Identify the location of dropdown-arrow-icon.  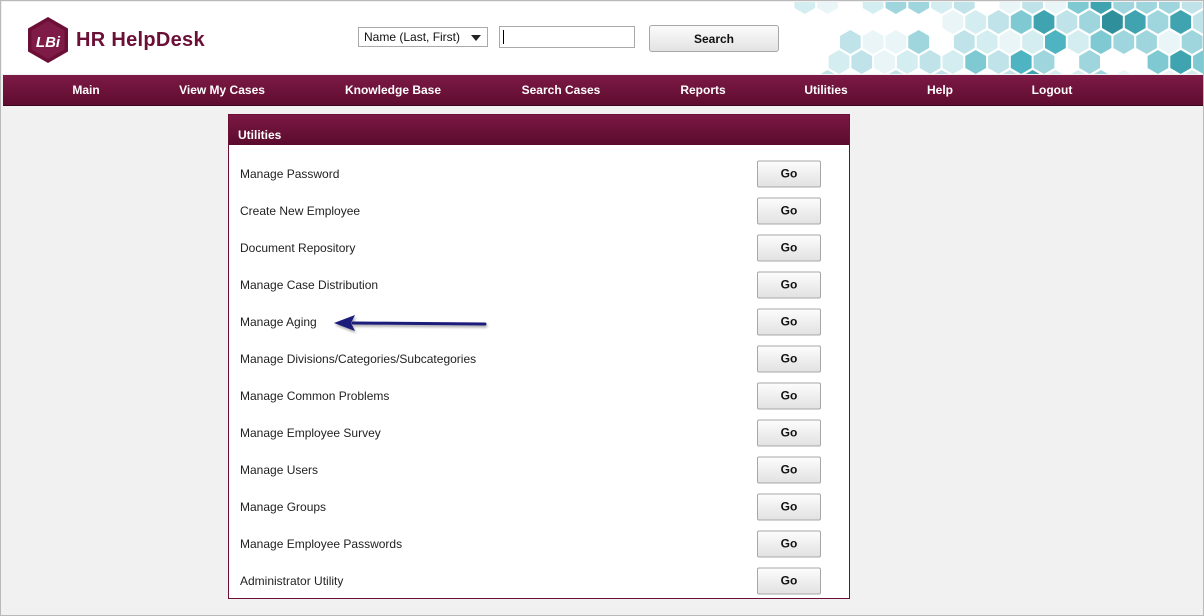
(476, 38).